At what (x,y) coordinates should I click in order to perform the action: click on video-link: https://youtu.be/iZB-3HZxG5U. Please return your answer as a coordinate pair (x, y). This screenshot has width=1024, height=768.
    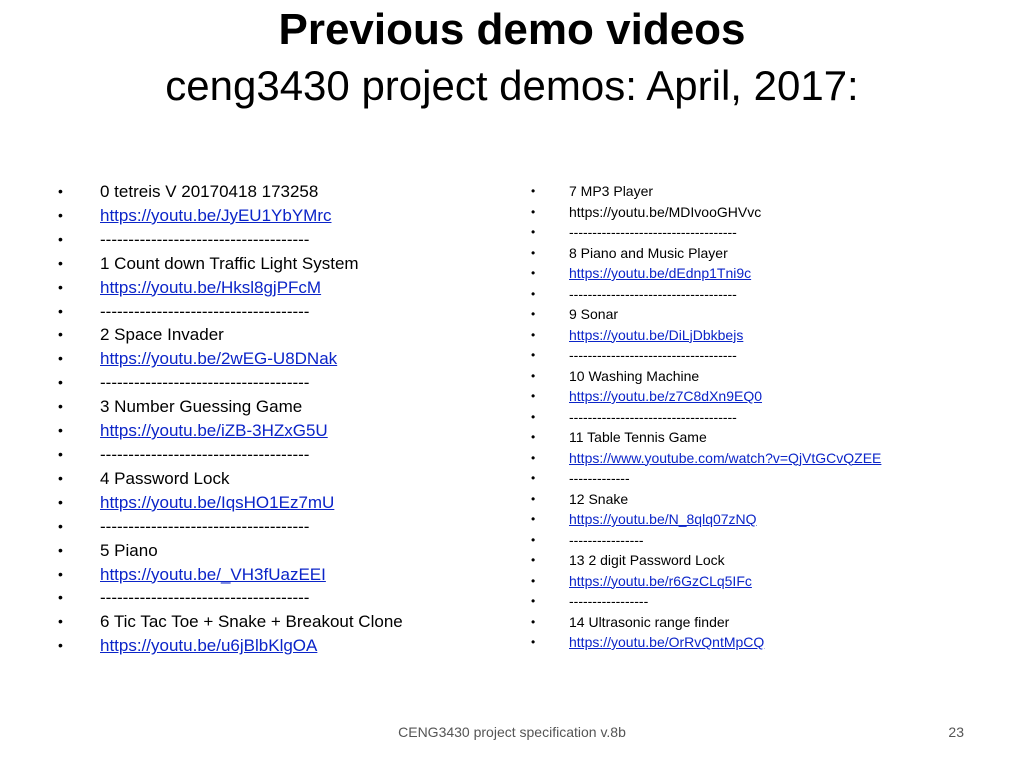
    Looking at the image, I should click on (214, 430).